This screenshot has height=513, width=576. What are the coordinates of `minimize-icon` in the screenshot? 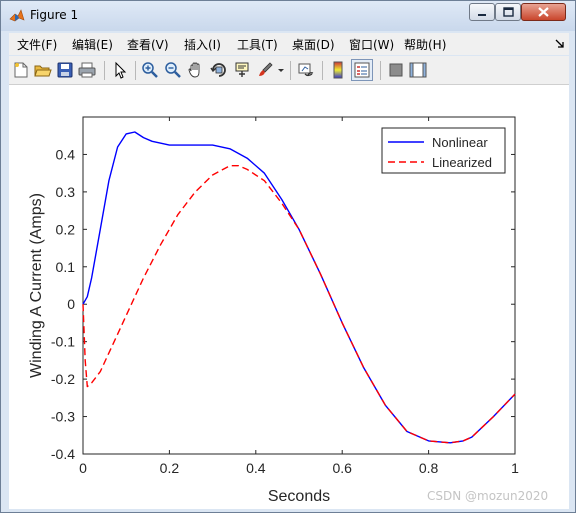 It's located at (482, 15).